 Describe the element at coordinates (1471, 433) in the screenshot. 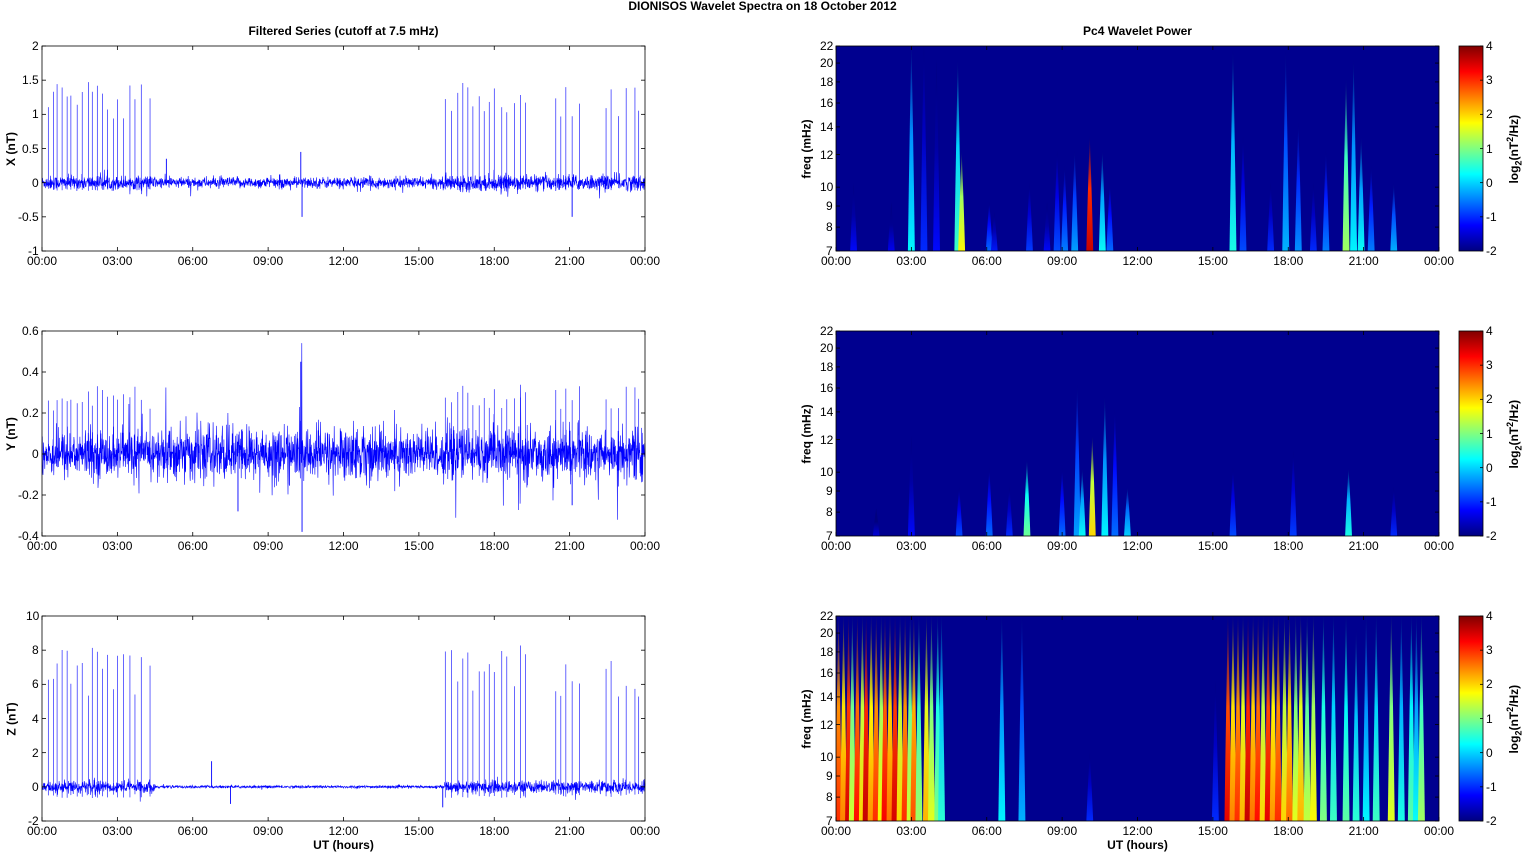

I see `colorbar-y_wavelet` at that location.